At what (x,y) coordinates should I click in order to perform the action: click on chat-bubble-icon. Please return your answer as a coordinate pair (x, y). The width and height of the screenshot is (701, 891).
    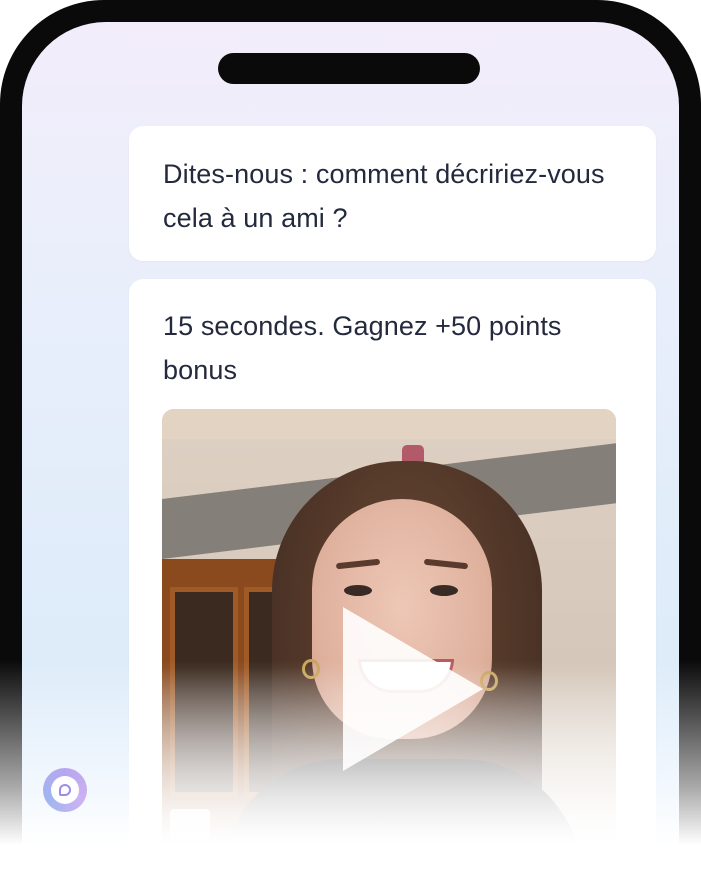
    Looking at the image, I should click on (65, 790).